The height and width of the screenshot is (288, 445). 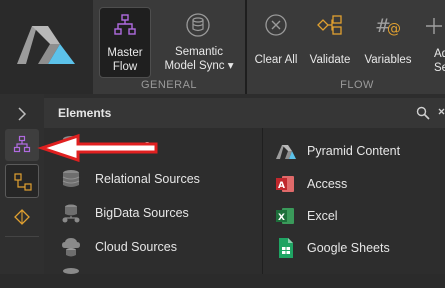 I want to click on excel-icon: X, so click(x=285, y=216).